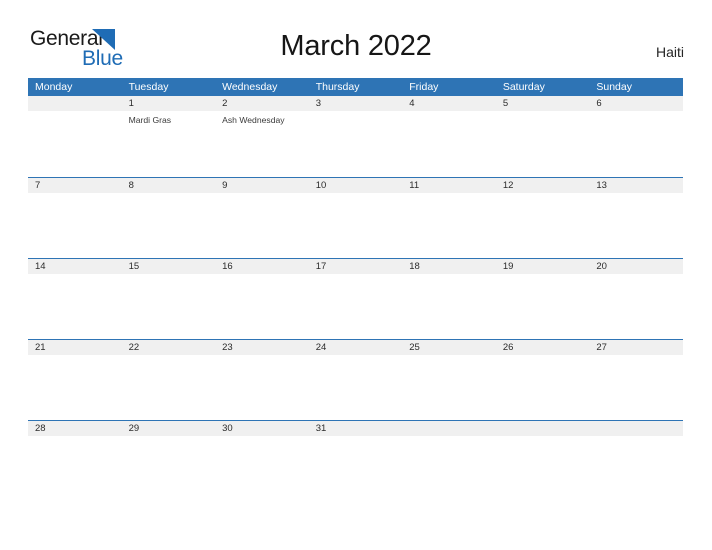  I want to click on day-number: 21, so click(75, 347).